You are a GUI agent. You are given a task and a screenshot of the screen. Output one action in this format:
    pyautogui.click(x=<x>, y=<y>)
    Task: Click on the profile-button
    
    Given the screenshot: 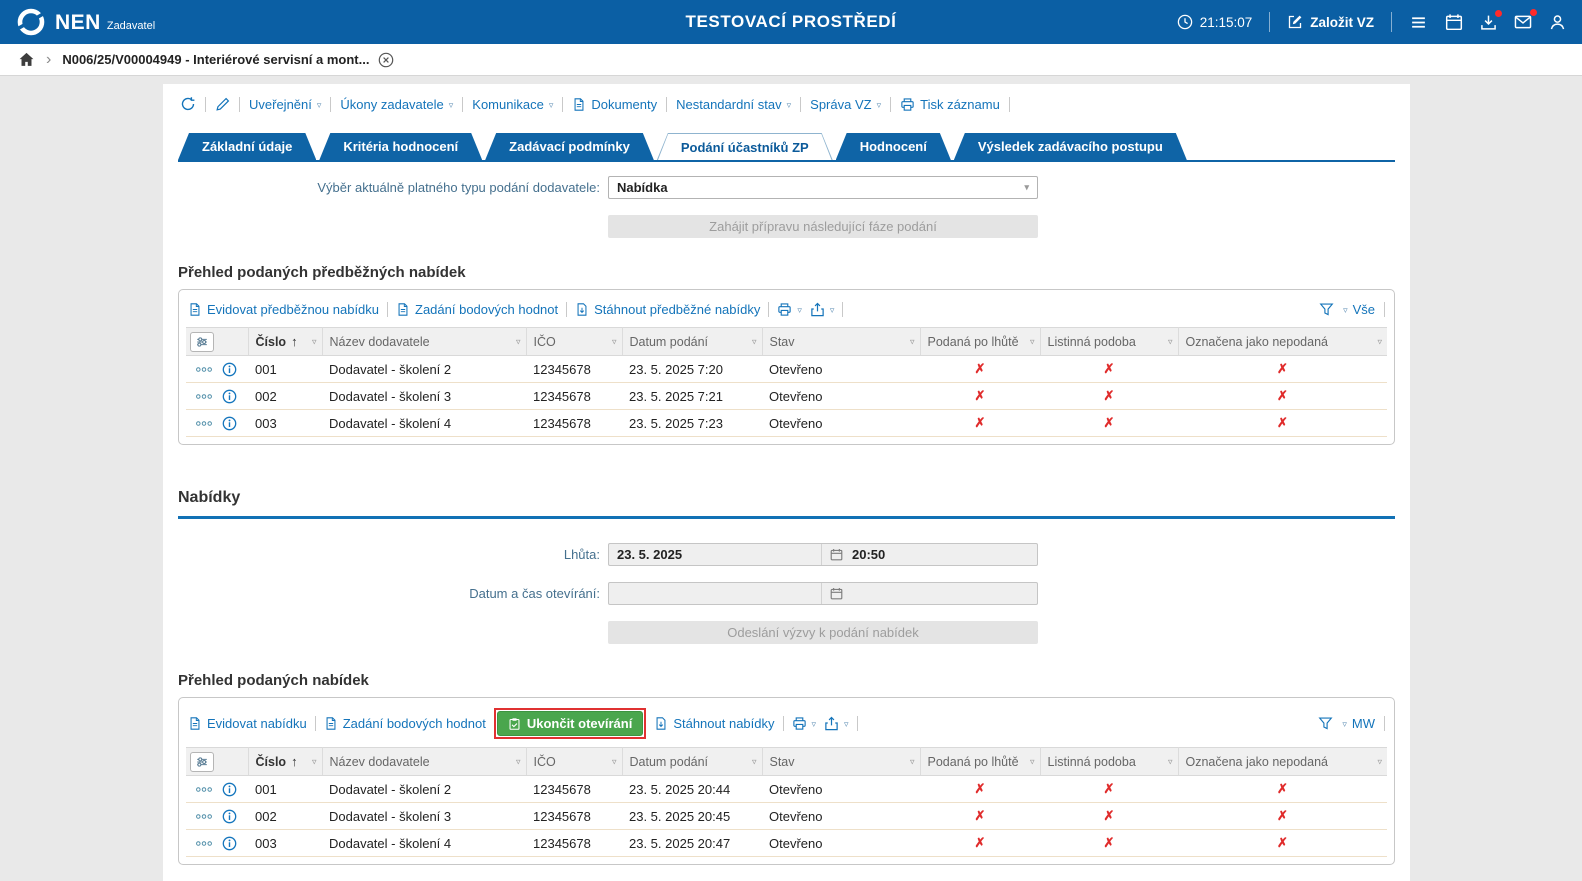 What is the action you would take?
    pyautogui.click(x=1557, y=22)
    